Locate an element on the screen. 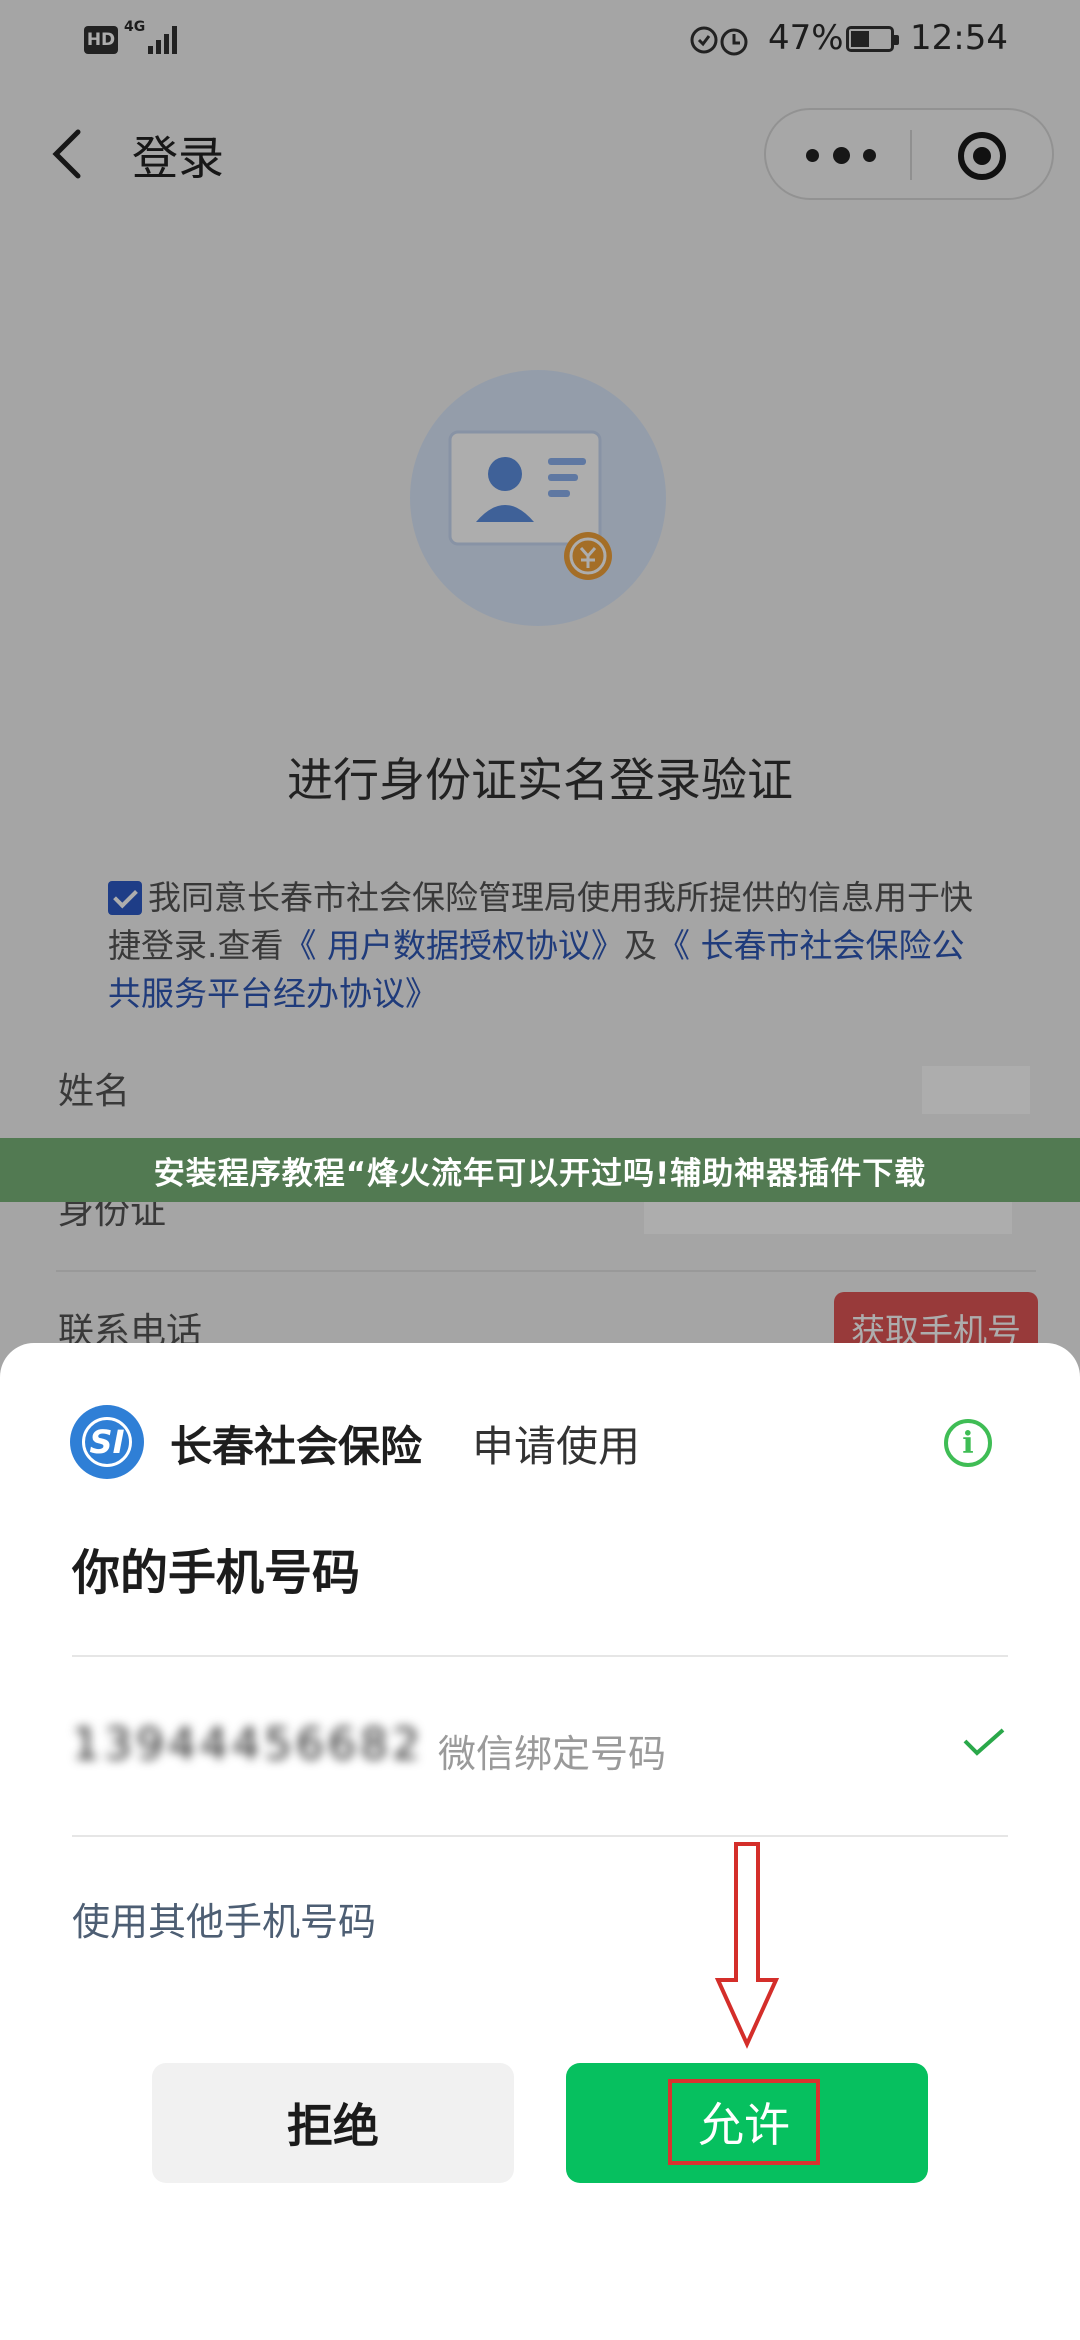  allow-label: 允许 is located at coordinates (744, 2122).